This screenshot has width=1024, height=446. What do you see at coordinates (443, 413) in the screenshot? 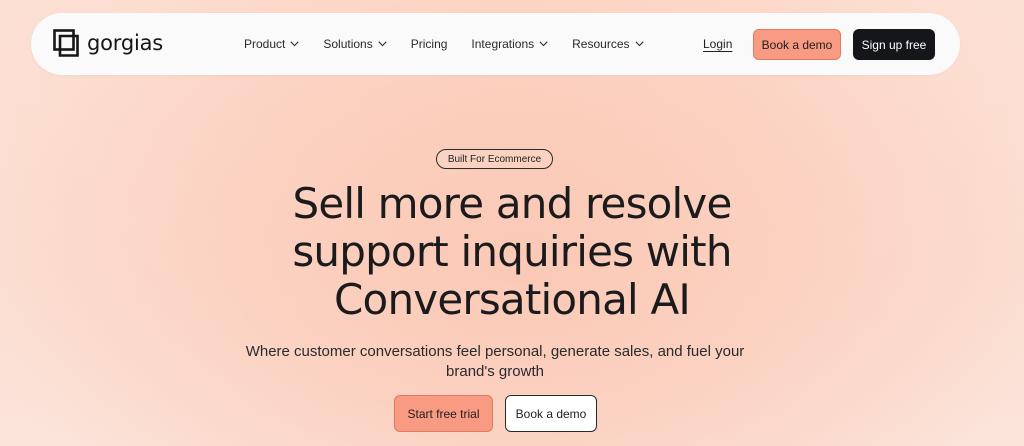
I see `start-free-trial-button: Start free trial` at bounding box center [443, 413].